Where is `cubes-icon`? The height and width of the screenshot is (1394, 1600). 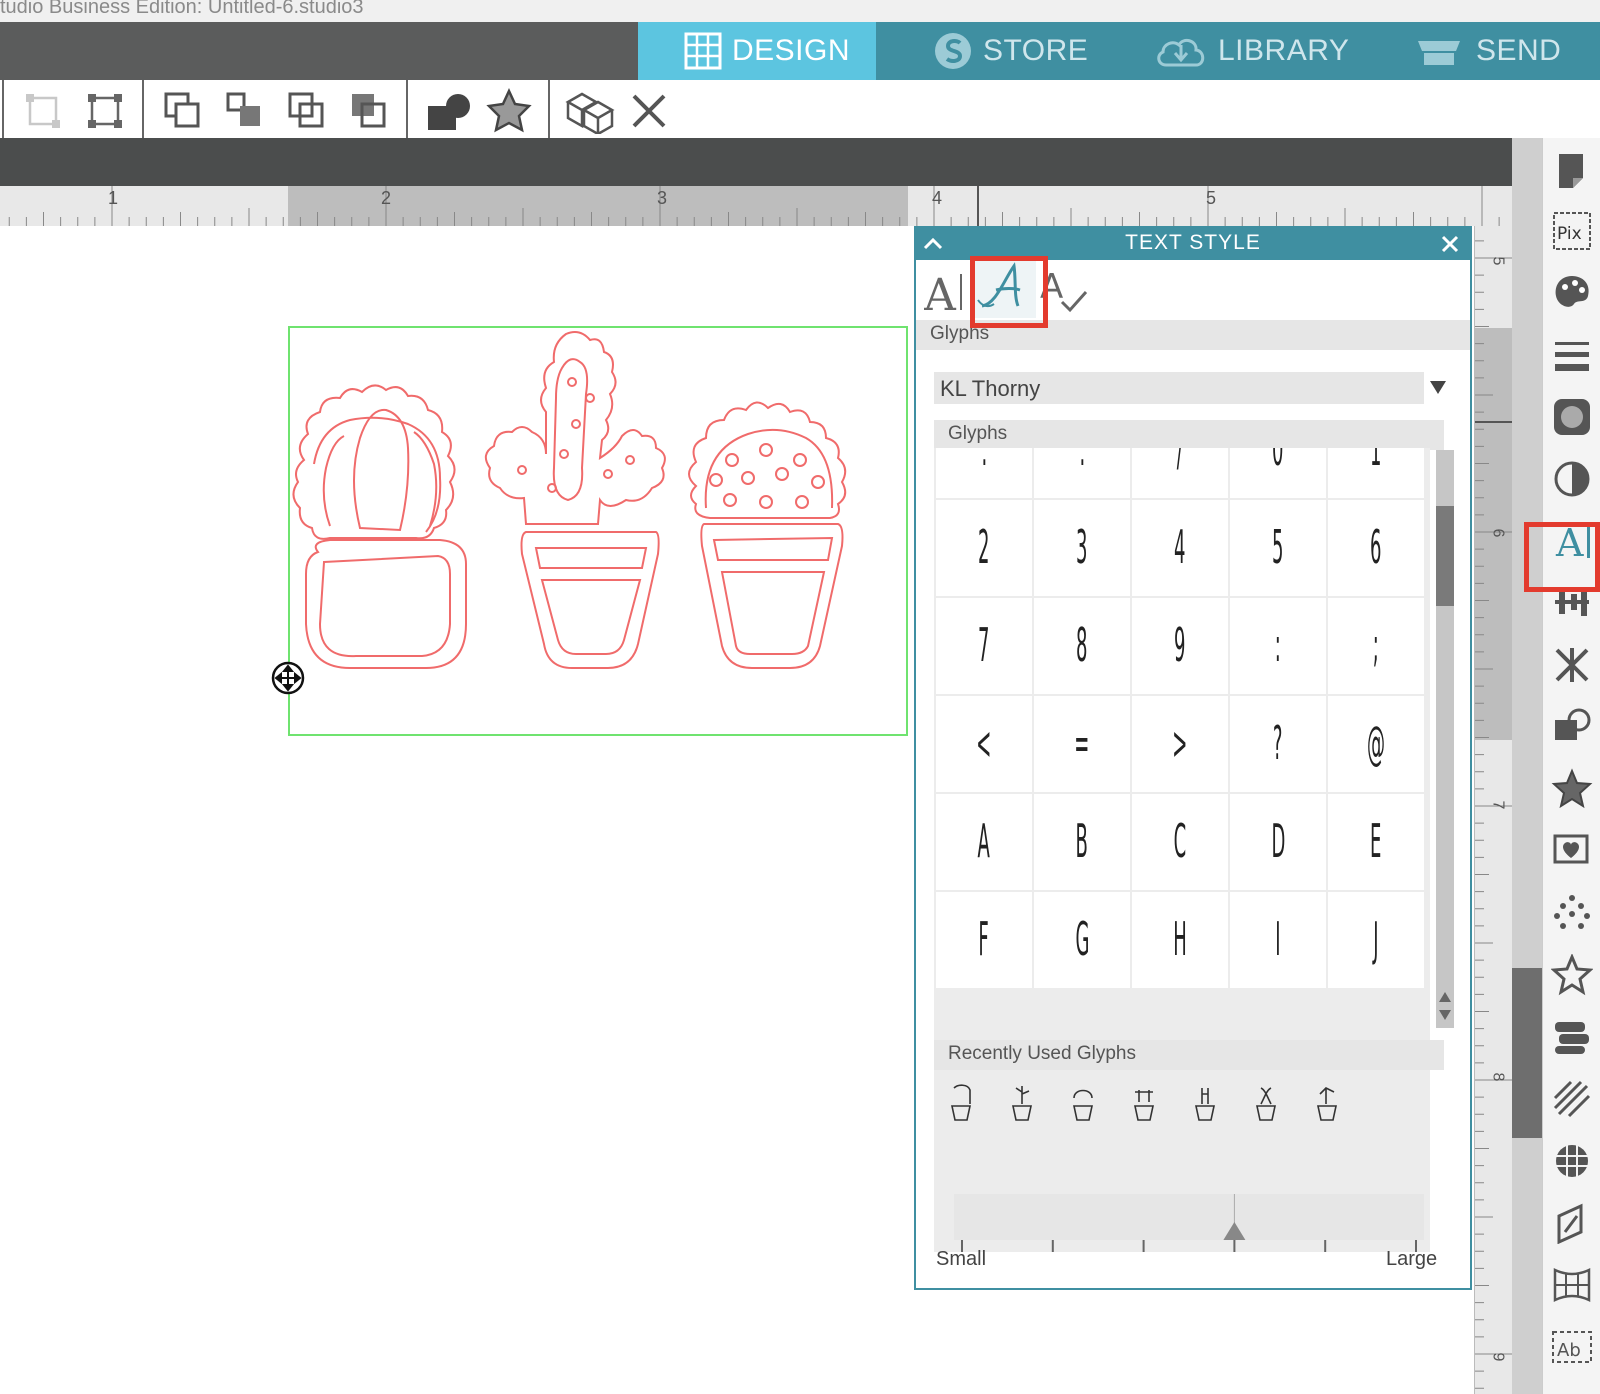 cubes-icon is located at coordinates (590, 111).